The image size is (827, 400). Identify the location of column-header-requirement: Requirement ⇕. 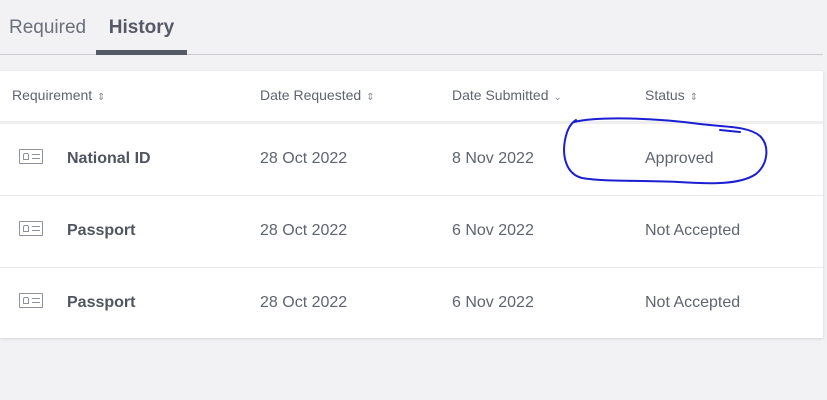
(59, 96).